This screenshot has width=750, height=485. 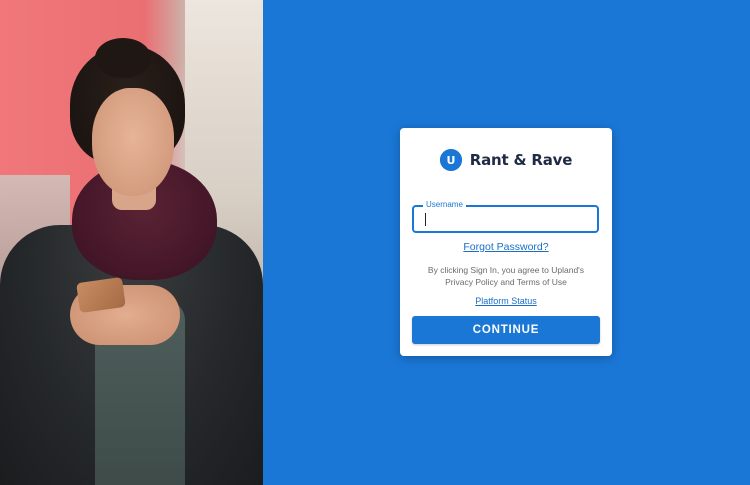 What do you see at coordinates (123, 58) in the screenshot?
I see `photo-hair-bun` at bounding box center [123, 58].